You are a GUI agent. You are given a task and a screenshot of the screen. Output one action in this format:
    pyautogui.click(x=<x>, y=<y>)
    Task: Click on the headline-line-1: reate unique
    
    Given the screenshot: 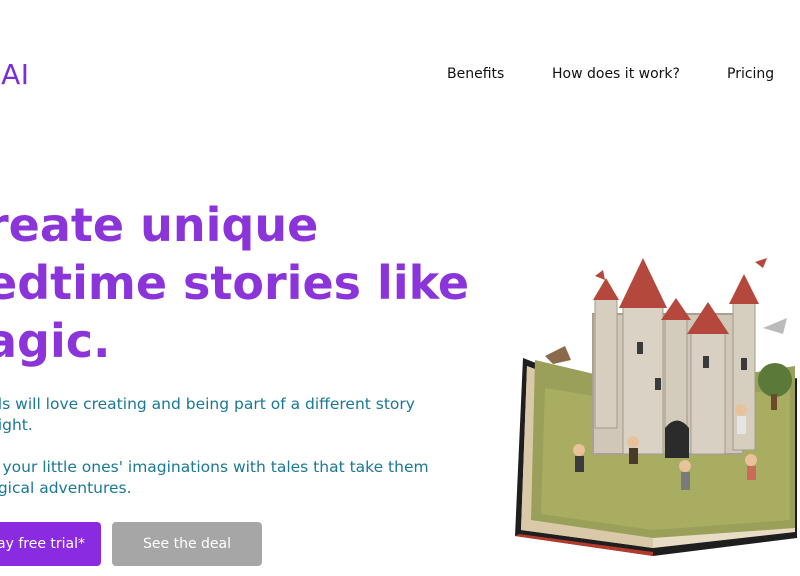 What is the action you would take?
    pyautogui.click(x=159, y=225)
    